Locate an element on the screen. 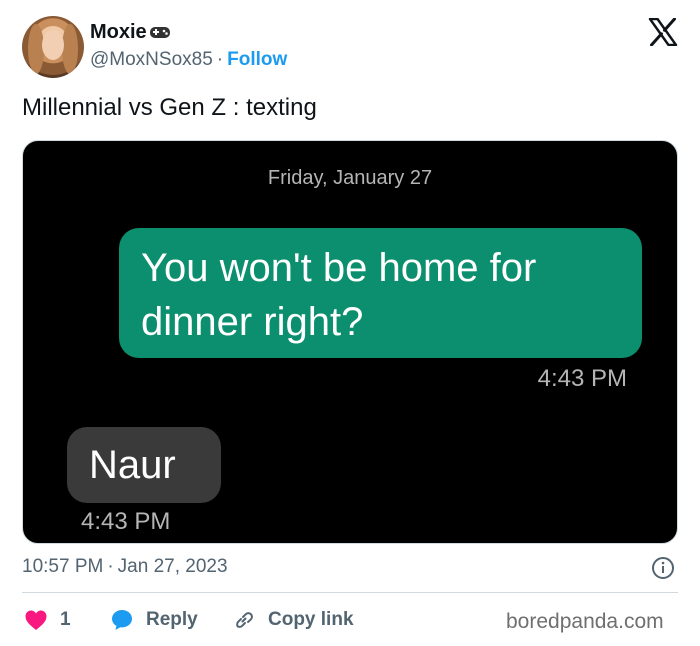 This screenshot has width=700, height=646. tweet-date: Jan 27, 2023 is located at coordinates (172, 566).